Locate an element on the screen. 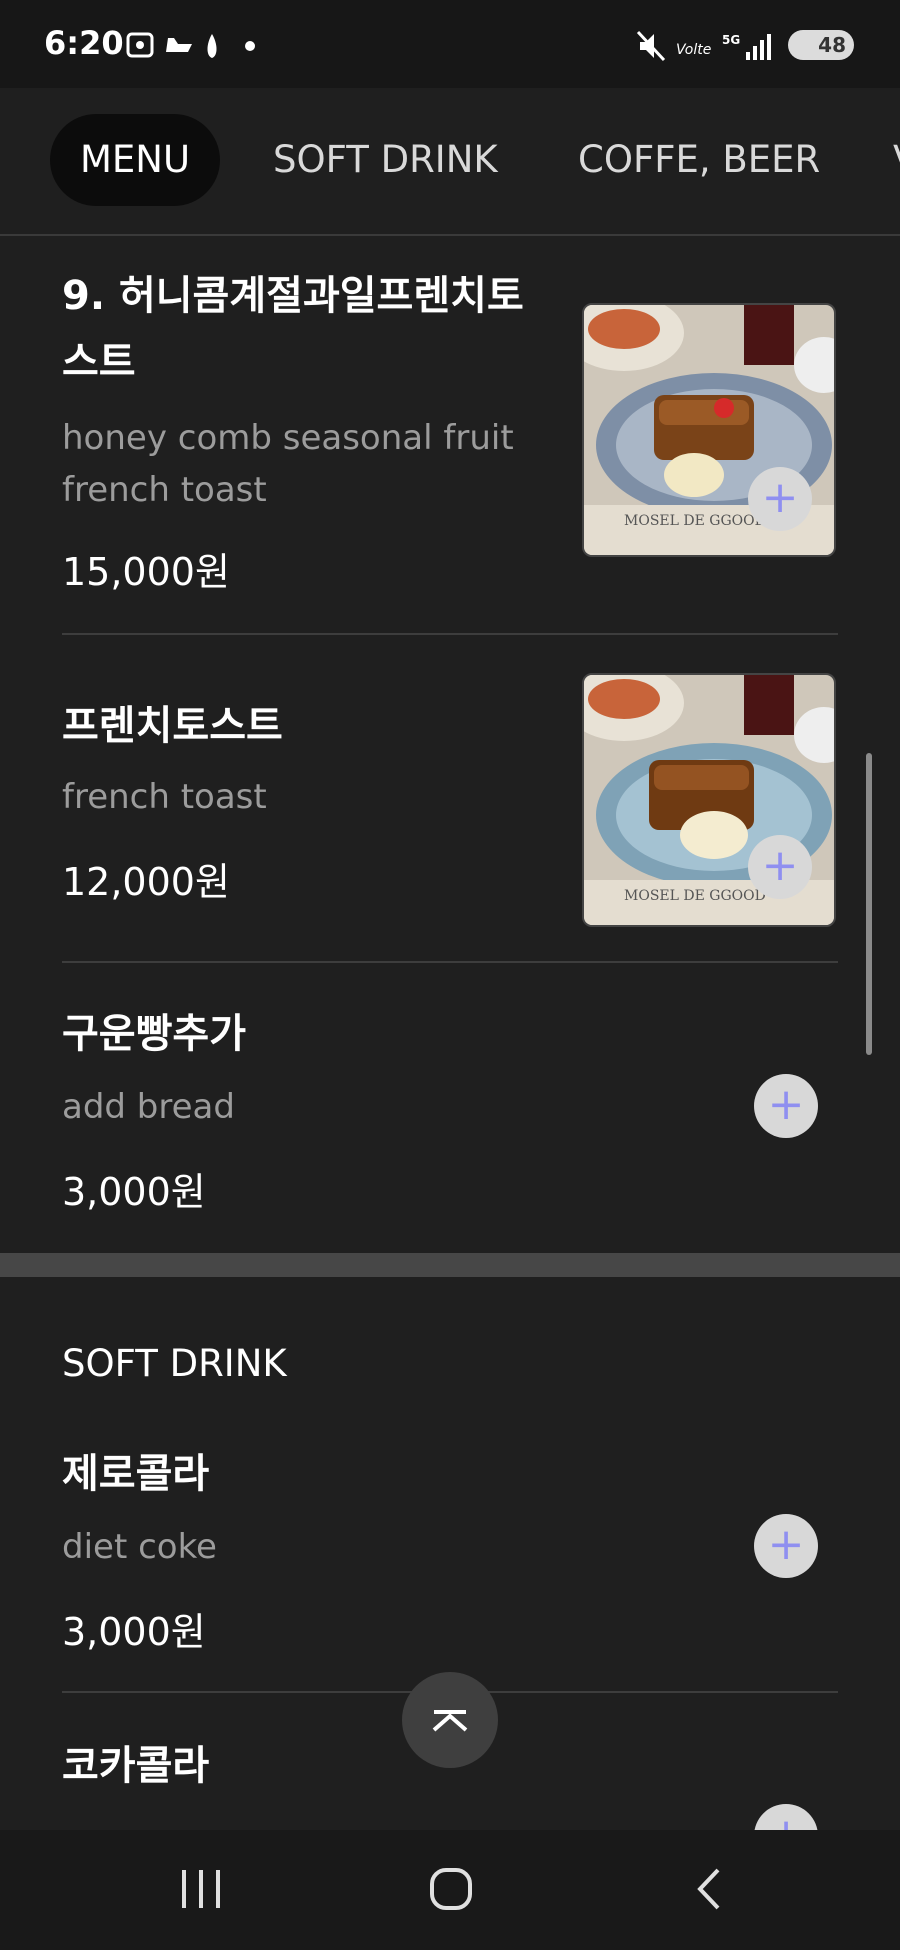 The height and width of the screenshot is (1950, 900). home-icon is located at coordinates (451, 1889).